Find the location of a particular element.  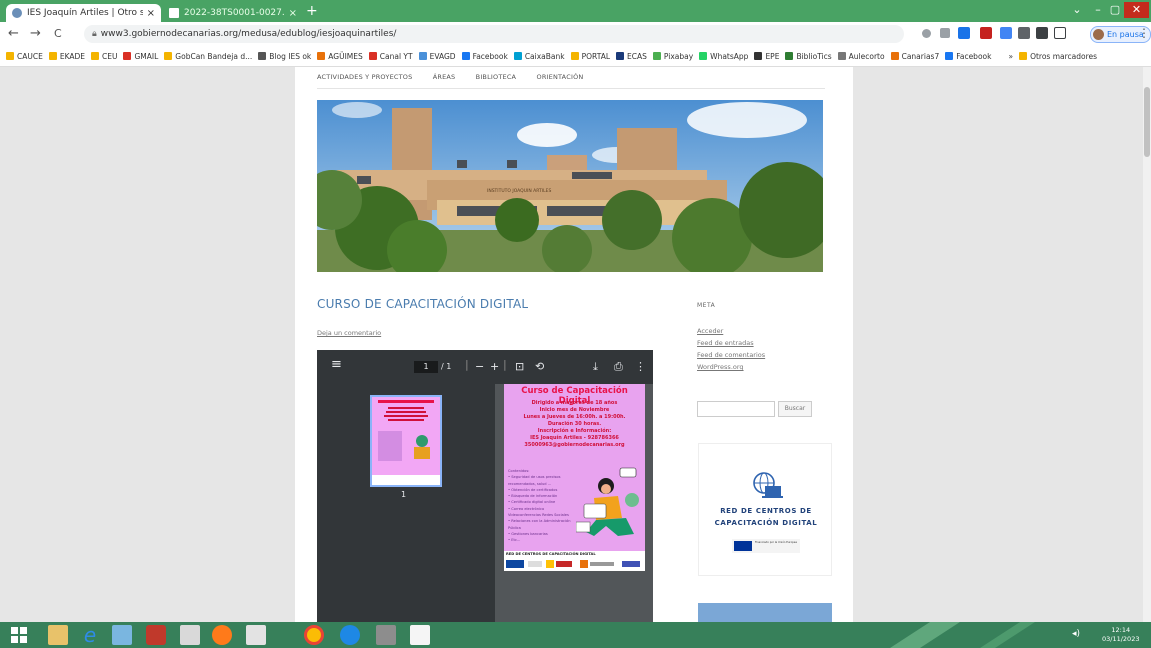

badge-line: RED DE CENTROS DE is located at coordinates (766, 511).